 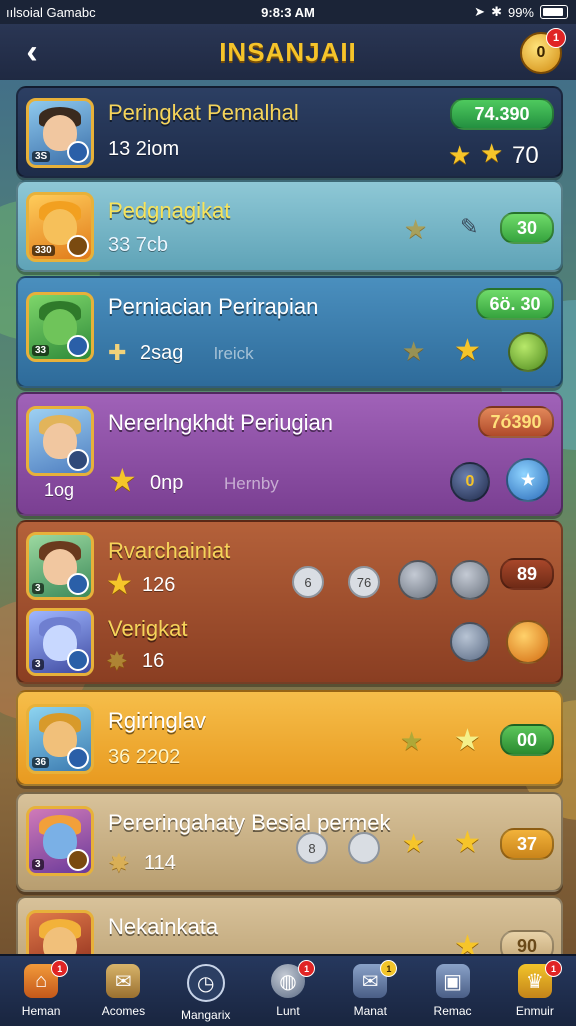 What do you see at coordinates (370, 1011) in the screenshot?
I see `tab-label: Manat` at bounding box center [370, 1011].